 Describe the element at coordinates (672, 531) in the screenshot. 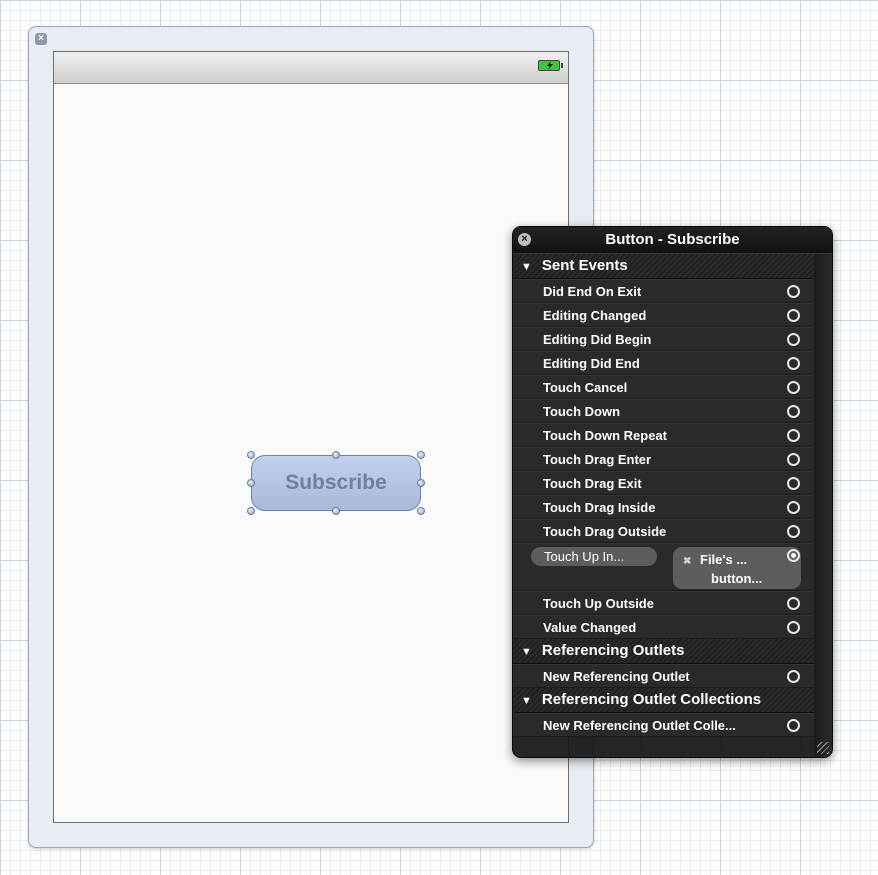

I see `event-row: Touch Drag Outside` at that location.